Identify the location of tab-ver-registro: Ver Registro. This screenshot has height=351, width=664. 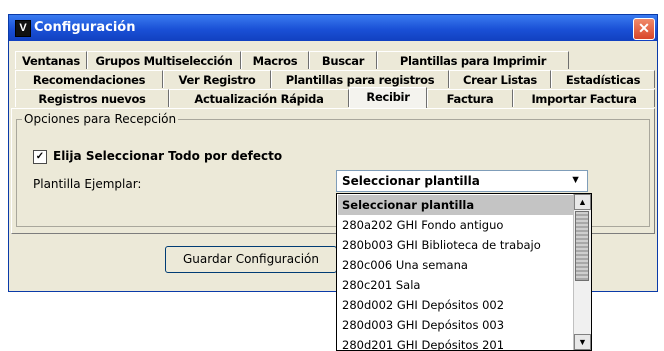
(217, 79).